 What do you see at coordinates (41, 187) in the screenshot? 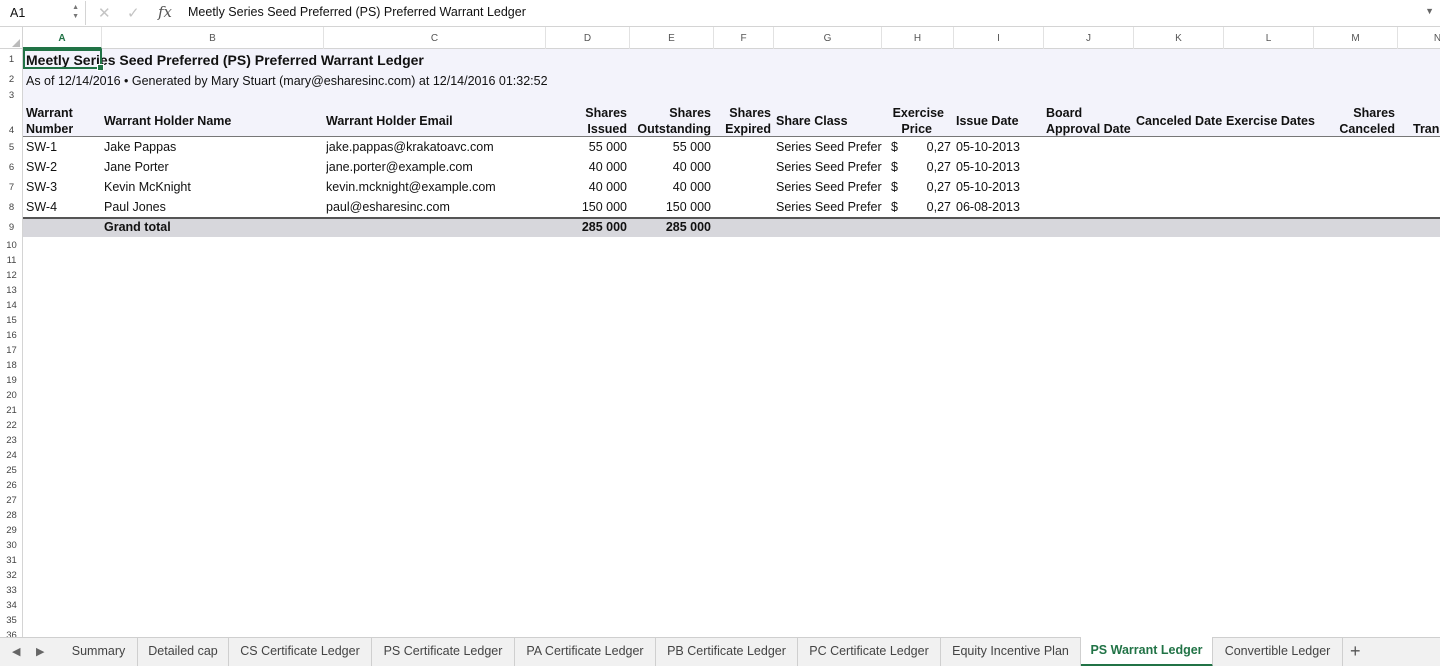
I see `cell-warrant-number: SW-3` at bounding box center [41, 187].